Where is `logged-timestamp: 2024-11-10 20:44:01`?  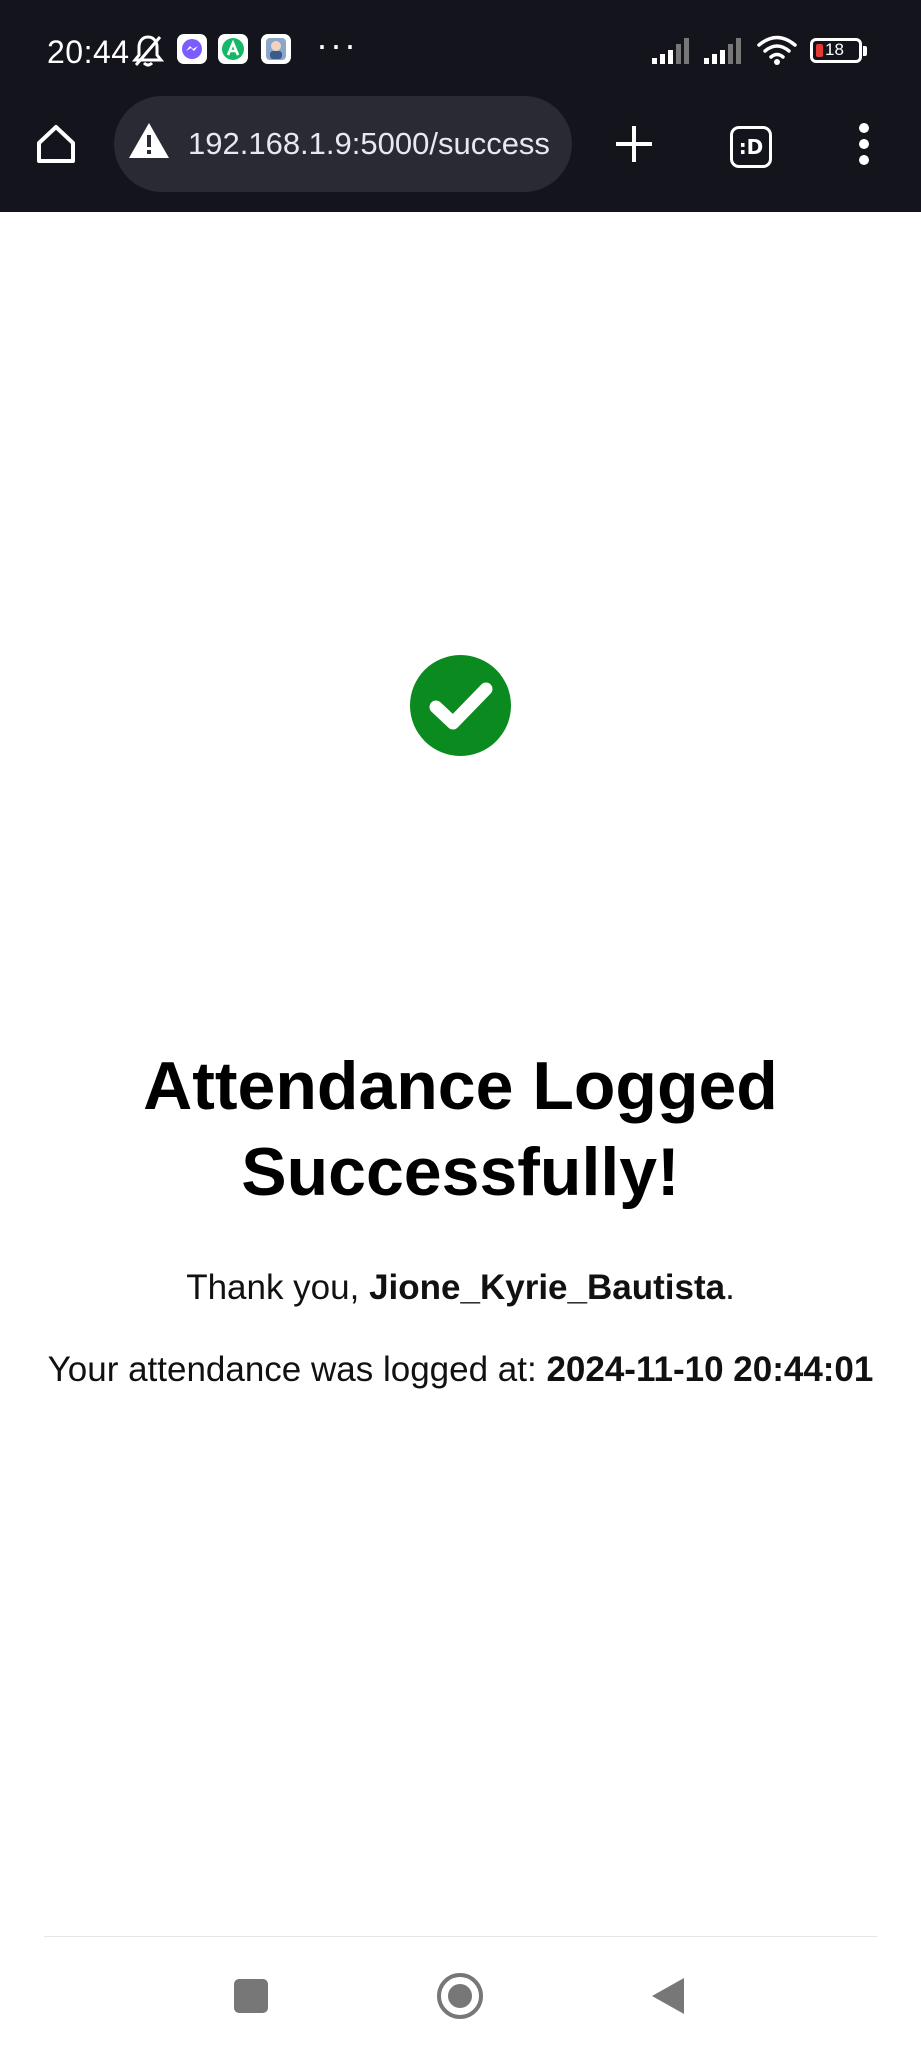
logged-timestamp: 2024-11-10 20:44:01 is located at coordinates (710, 1369).